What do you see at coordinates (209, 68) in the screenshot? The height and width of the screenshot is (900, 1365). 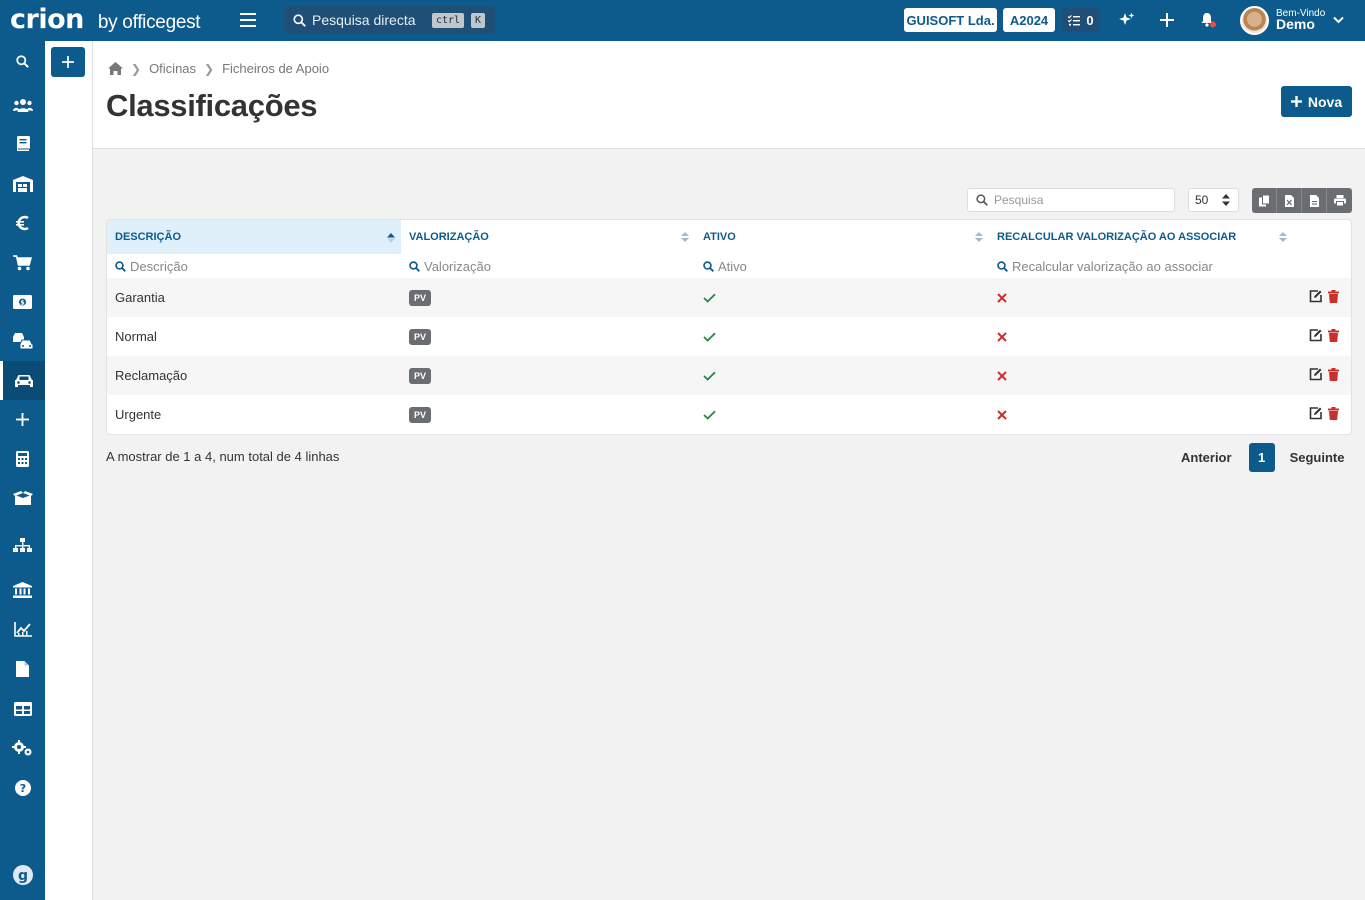 I see `chevron-right-icon: ❯` at bounding box center [209, 68].